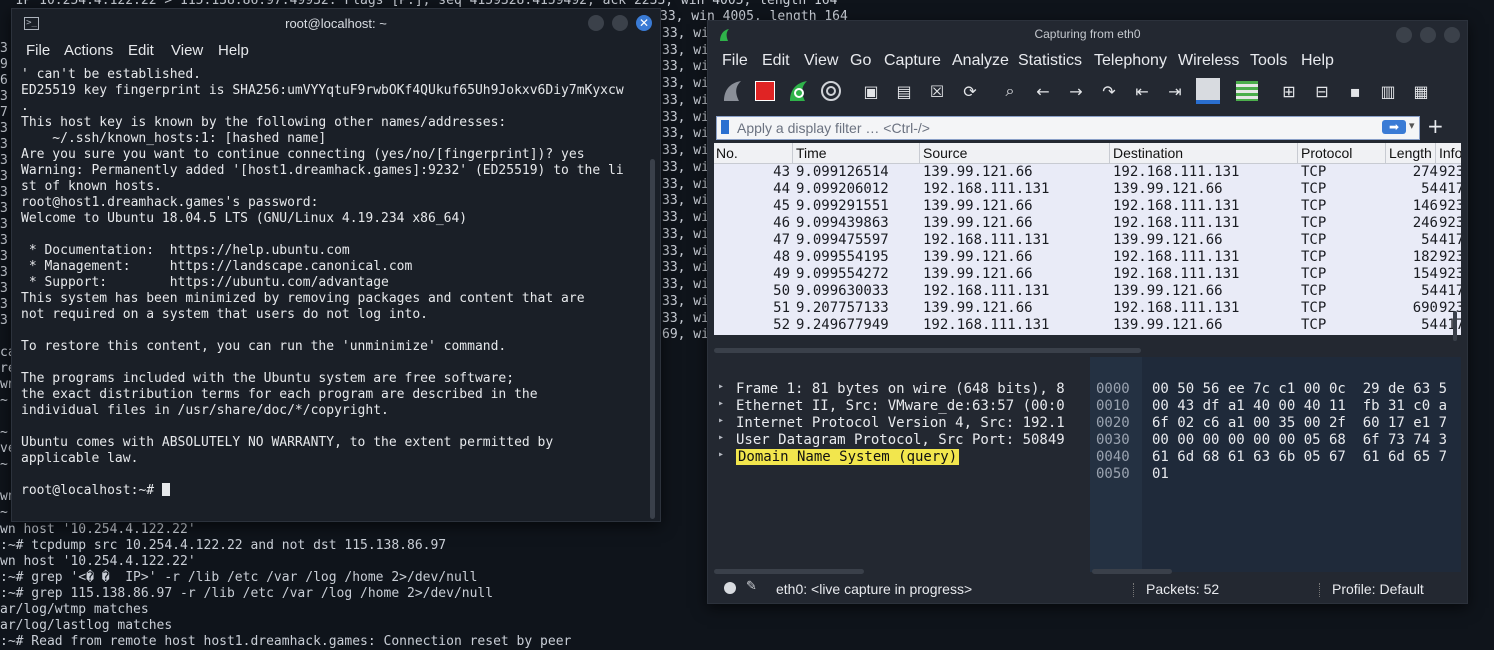 The height and width of the screenshot is (650, 1494). I want to click on ws-maximize-button, so click(1428, 35).